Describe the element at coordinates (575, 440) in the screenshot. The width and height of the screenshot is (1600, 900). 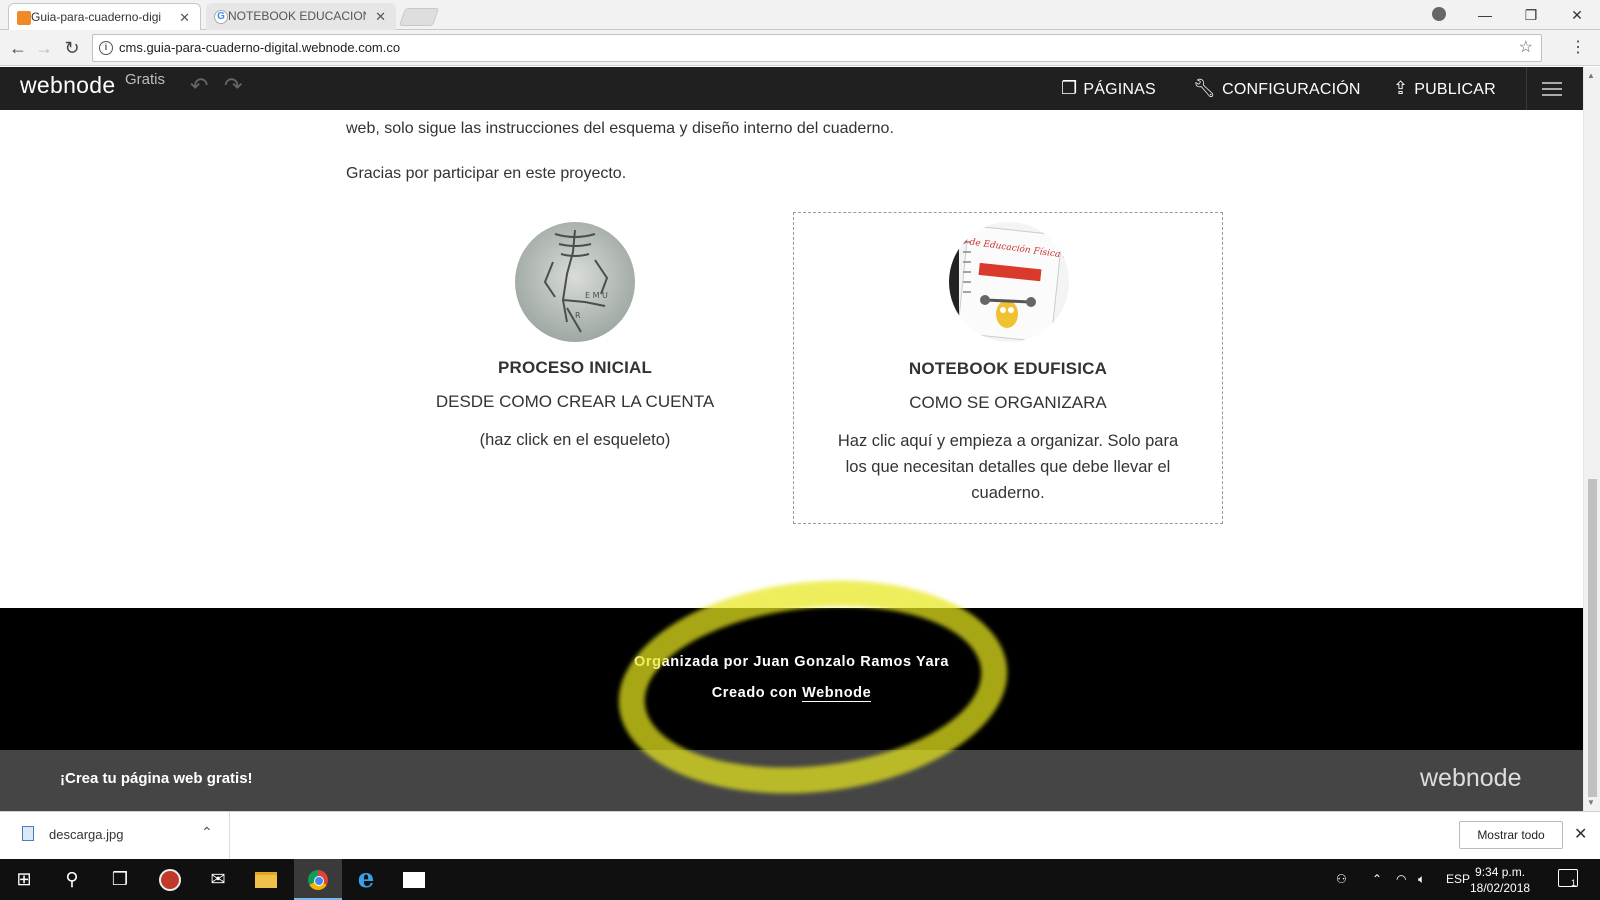
I see `card-description: (haz click en el esqueleto)` at that location.